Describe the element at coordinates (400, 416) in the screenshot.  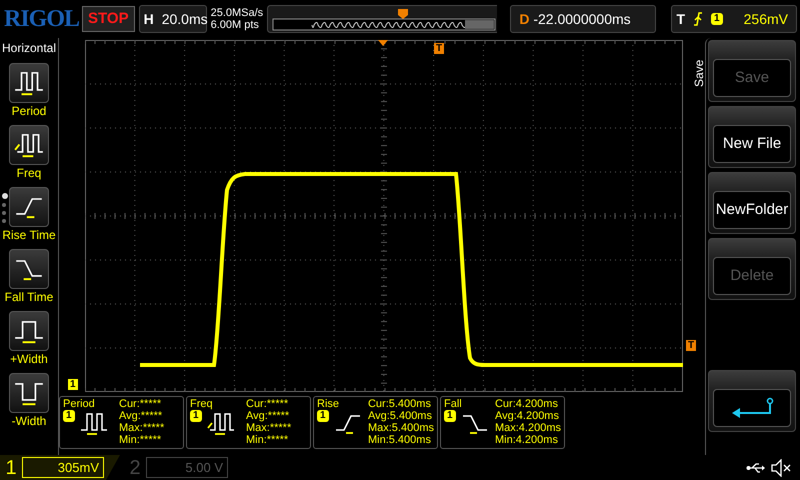
I see `measurement-value: Avg:5.400ms` at that location.